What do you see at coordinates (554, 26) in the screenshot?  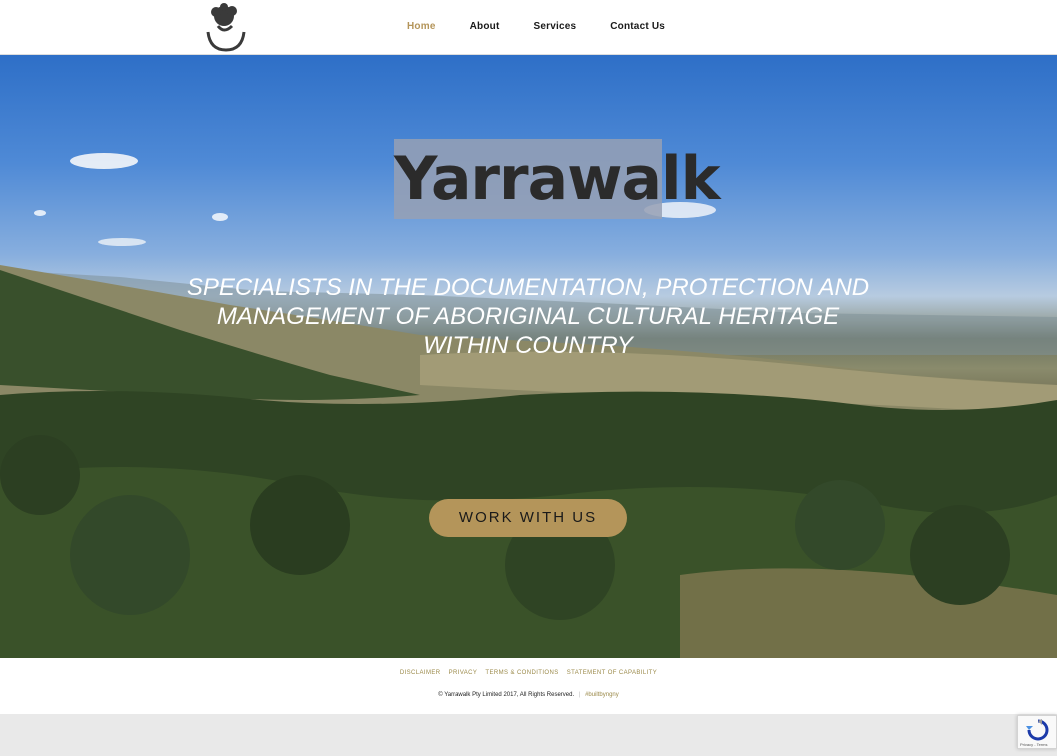 I see `nav-services: Services` at bounding box center [554, 26].